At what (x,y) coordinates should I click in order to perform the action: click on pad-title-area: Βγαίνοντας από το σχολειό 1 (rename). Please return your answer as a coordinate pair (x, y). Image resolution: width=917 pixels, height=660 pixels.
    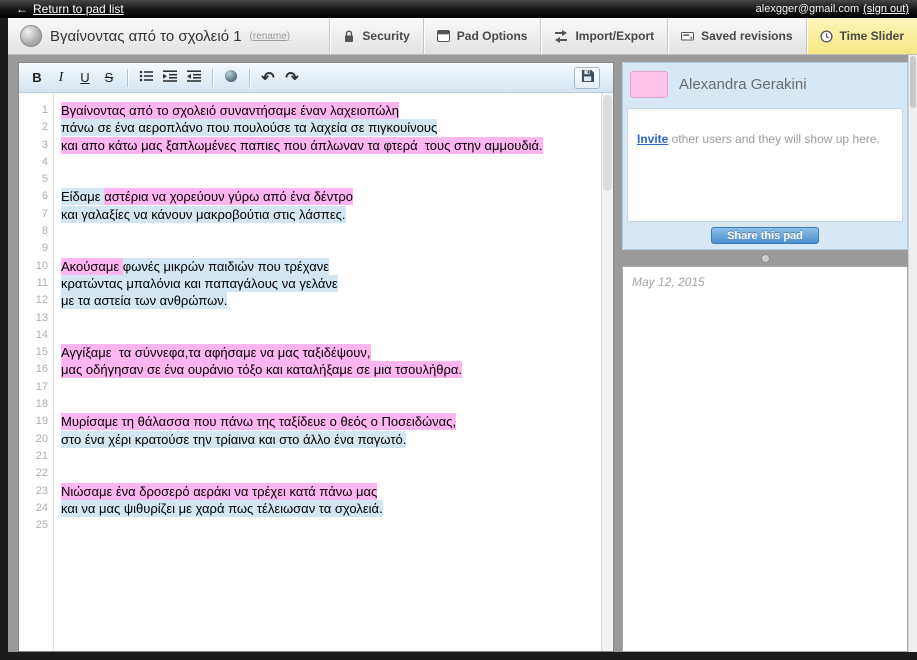
    Looking at the image, I should click on (168, 36).